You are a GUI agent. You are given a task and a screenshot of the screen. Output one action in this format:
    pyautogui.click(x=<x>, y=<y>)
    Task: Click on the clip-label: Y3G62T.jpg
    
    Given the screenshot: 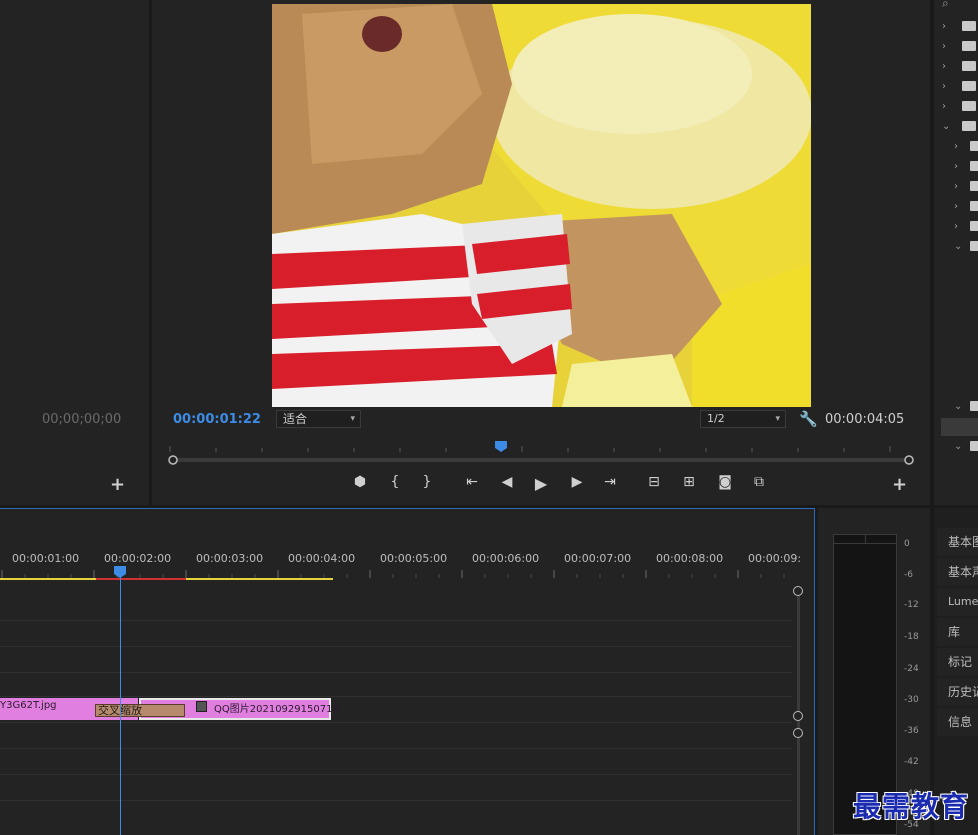 What is the action you would take?
    pyautogui.click(x=28, y=705)
    